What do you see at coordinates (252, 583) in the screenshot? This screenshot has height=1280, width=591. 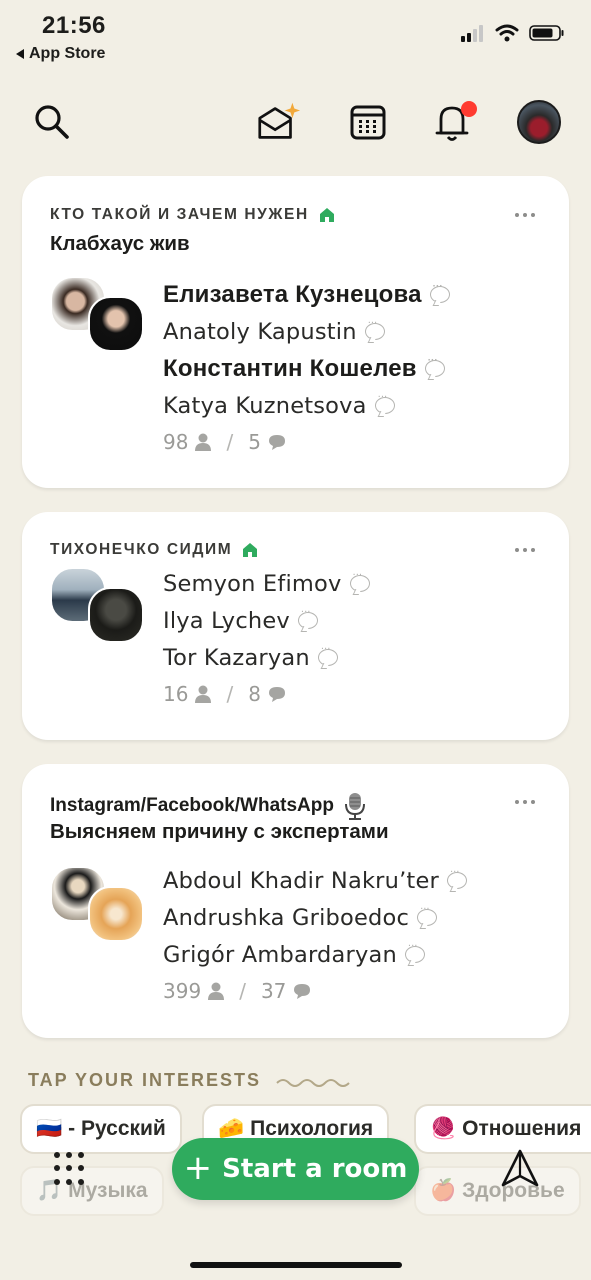 I see `speaker-name: Semyon Efimov` at bounding box center [252, 583].